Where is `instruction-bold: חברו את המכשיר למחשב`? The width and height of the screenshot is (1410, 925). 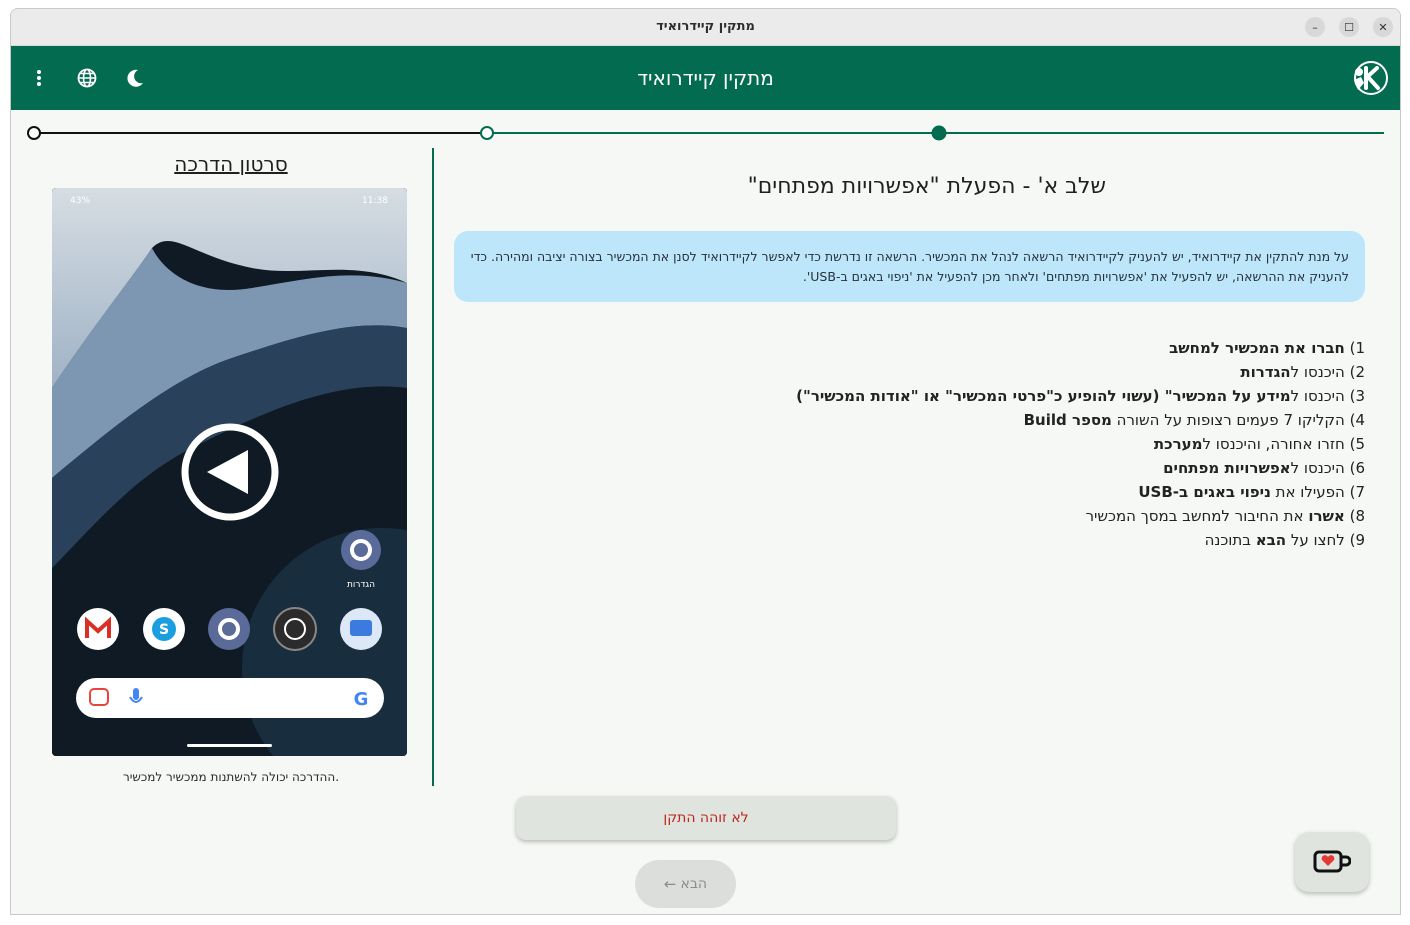
instruction-bold: חברו את המכשיר למחשב is located at coordinates (1257, 348).